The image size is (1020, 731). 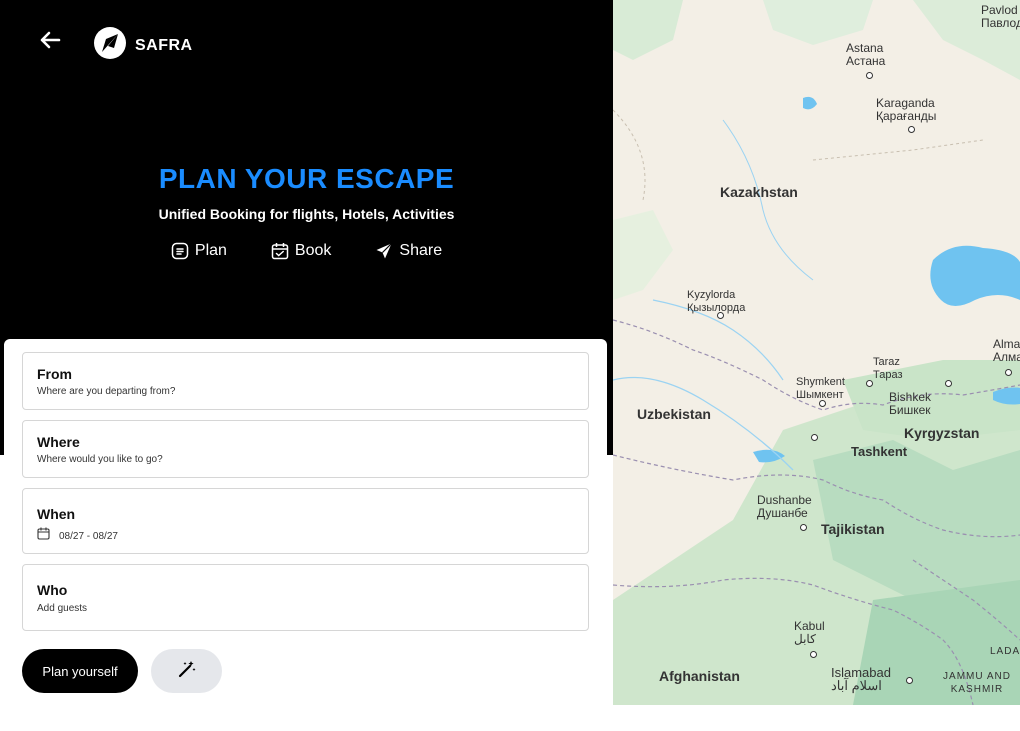 I want to click on back-button, so click(x=50, y=42).